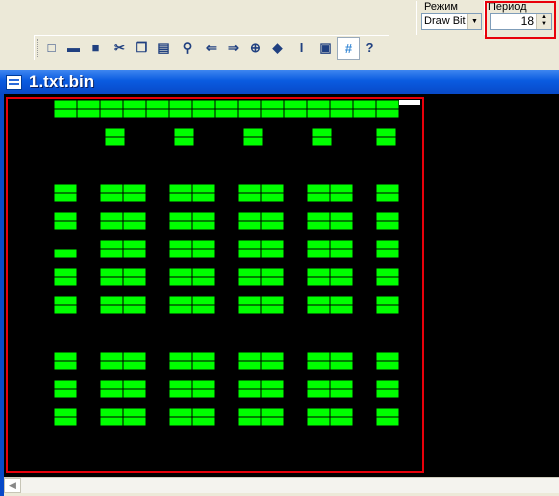 This screenshot has width=559, height=496. I want to click on document-titlebar: 1.txt.bin, so click(279, 82).